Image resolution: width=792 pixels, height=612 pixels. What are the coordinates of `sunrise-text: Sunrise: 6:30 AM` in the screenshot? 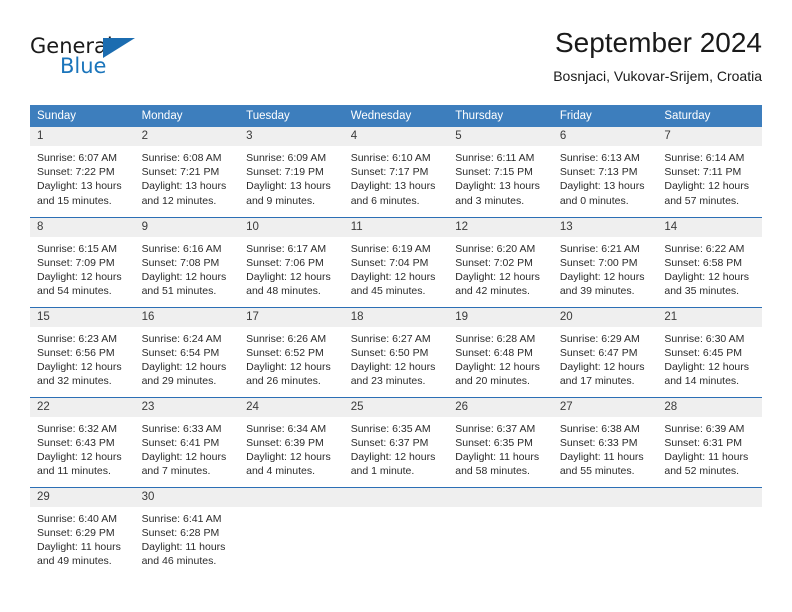 It's located at (704, 338).